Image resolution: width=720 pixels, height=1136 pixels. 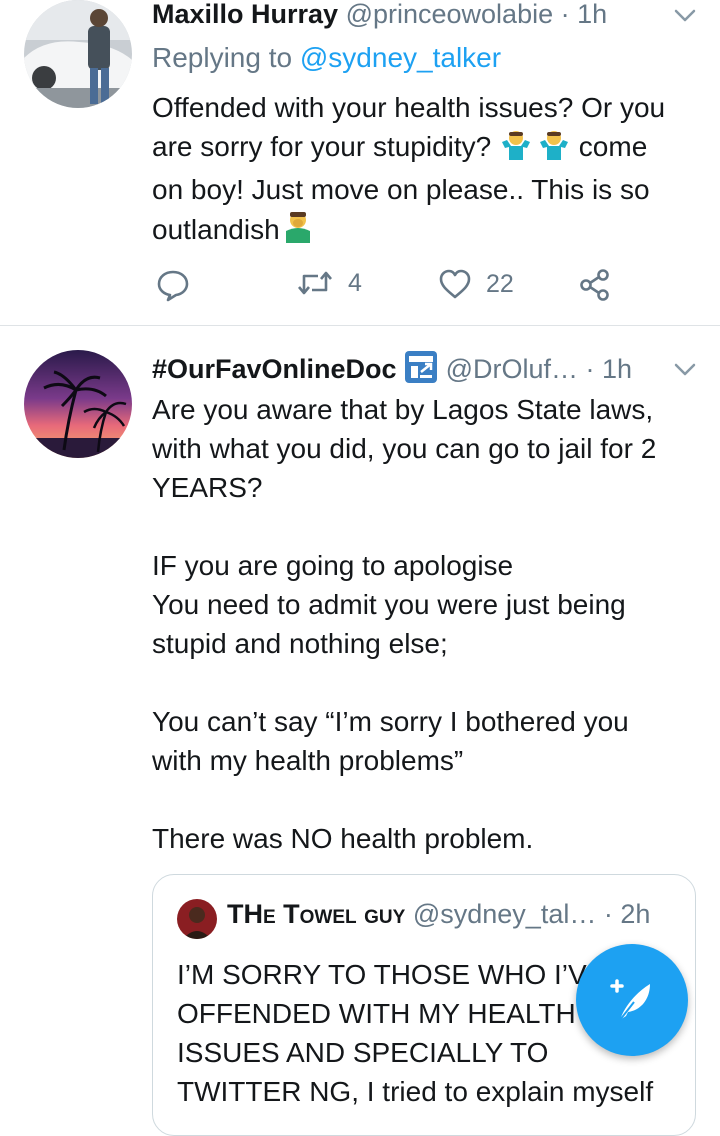 I want to click on tweet-actions: 4 22, so click(x=392, y=286).